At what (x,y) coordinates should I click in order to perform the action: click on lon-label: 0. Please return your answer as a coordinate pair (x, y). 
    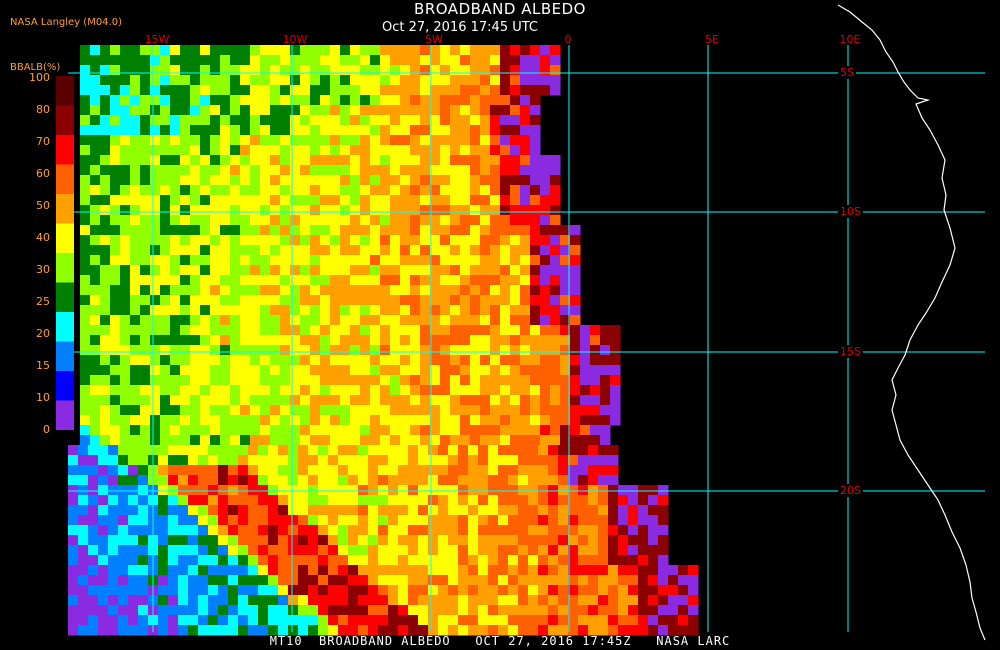
    Looking at the image, I should click on (568, 39).